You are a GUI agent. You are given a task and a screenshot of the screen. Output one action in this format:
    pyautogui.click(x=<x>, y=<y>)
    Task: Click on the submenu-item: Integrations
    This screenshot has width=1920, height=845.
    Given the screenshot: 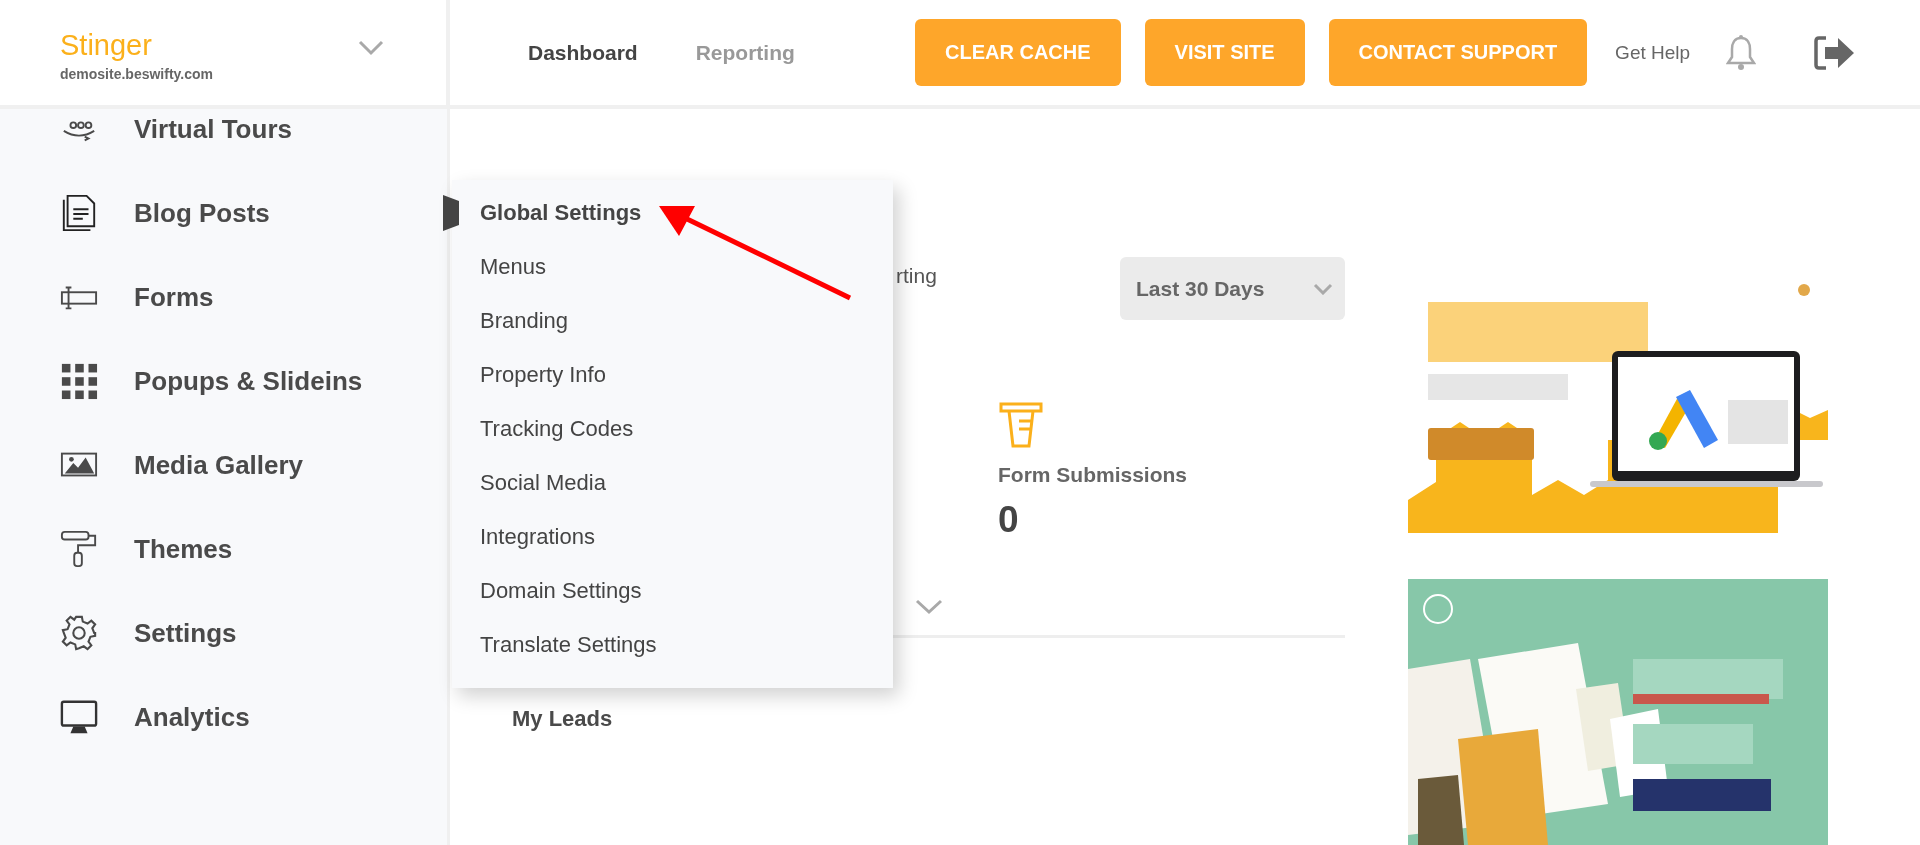 What is the action you would take?
    pyautogui.click(x=530, y=537)
    